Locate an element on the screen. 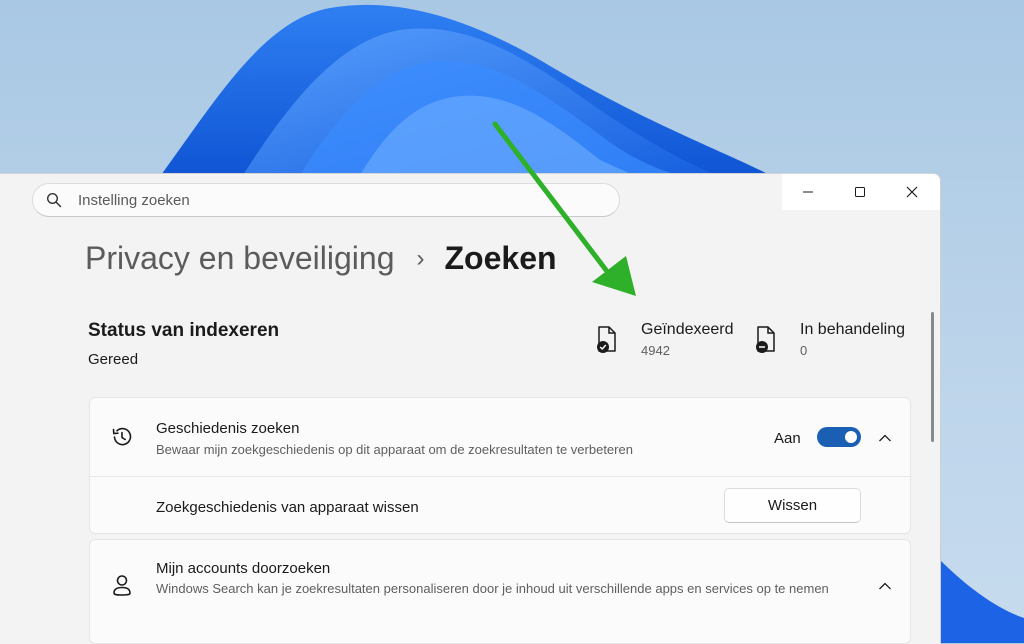  settings-search-box is located at coordinates (326, 200).